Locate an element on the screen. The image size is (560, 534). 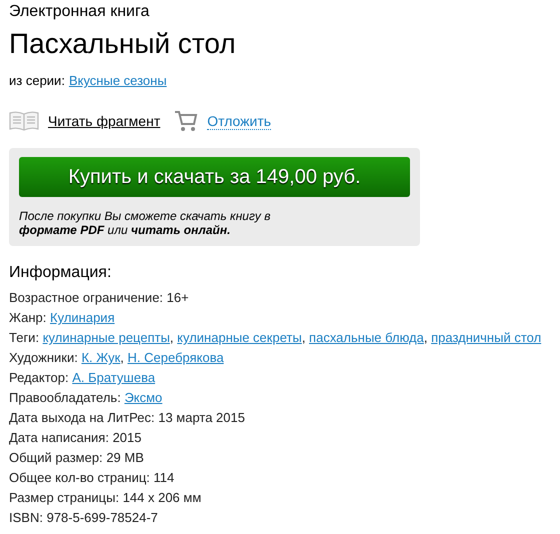
cart-icon is located at coordinates (186, 121).